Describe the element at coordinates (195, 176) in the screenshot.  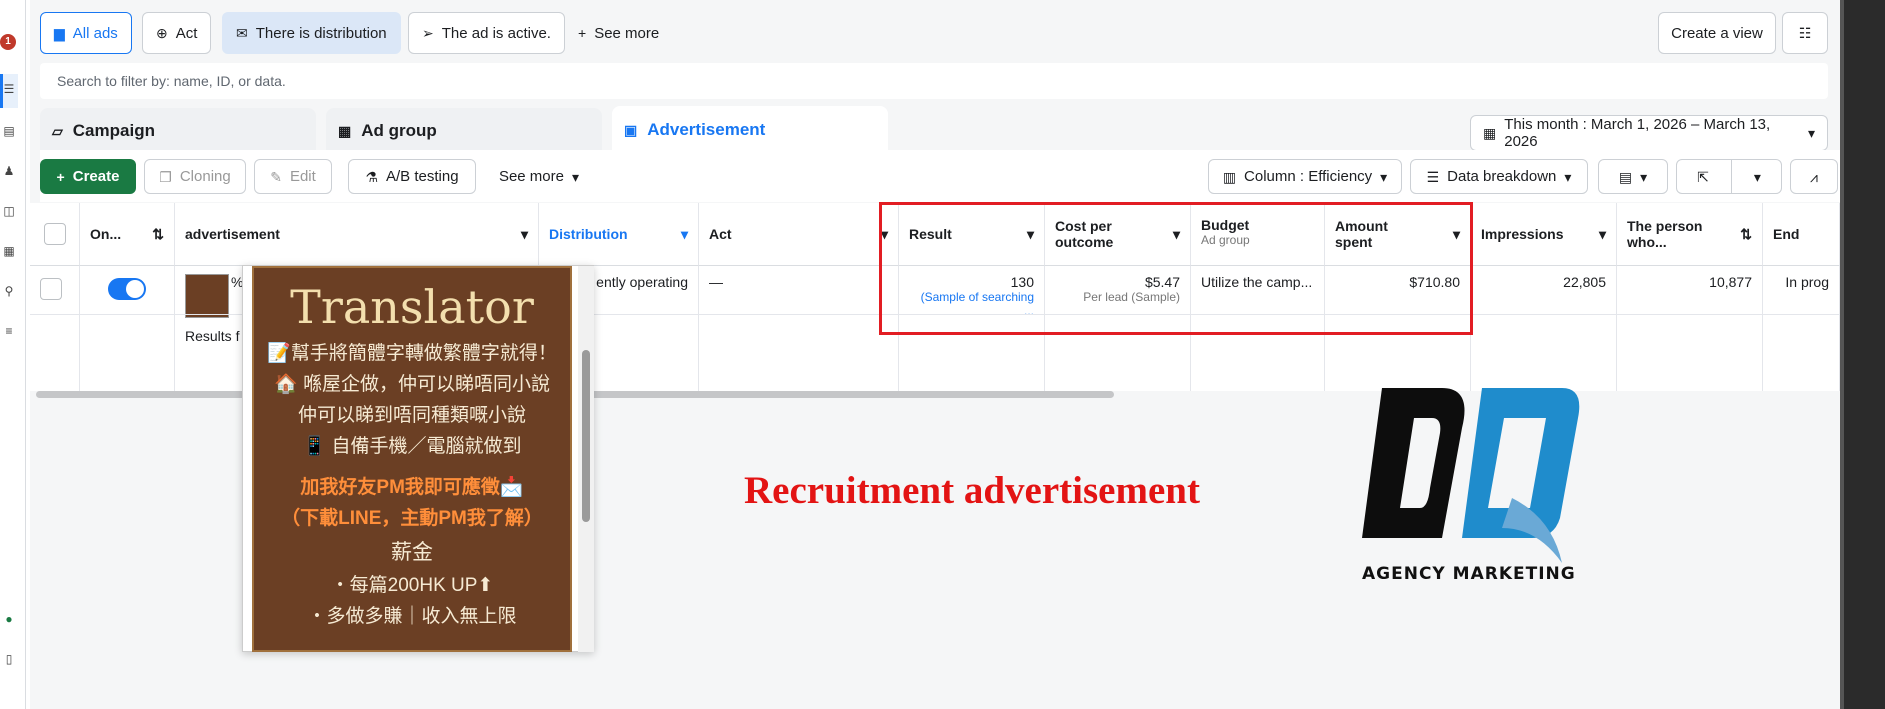
I see `cloning-button: ❐ Cloning` at that location.